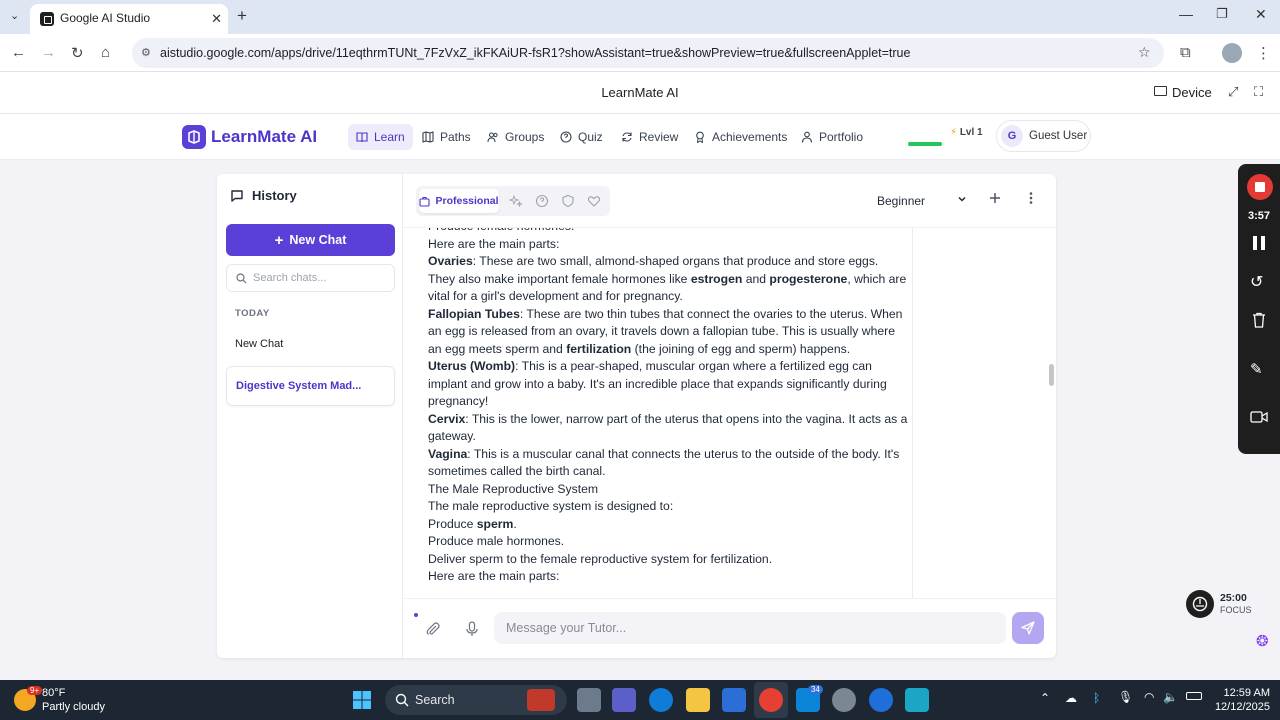  What do you see at coordinates (750, 628) in the screenshot?
I see `message-input` at bounding box center [750, 628].